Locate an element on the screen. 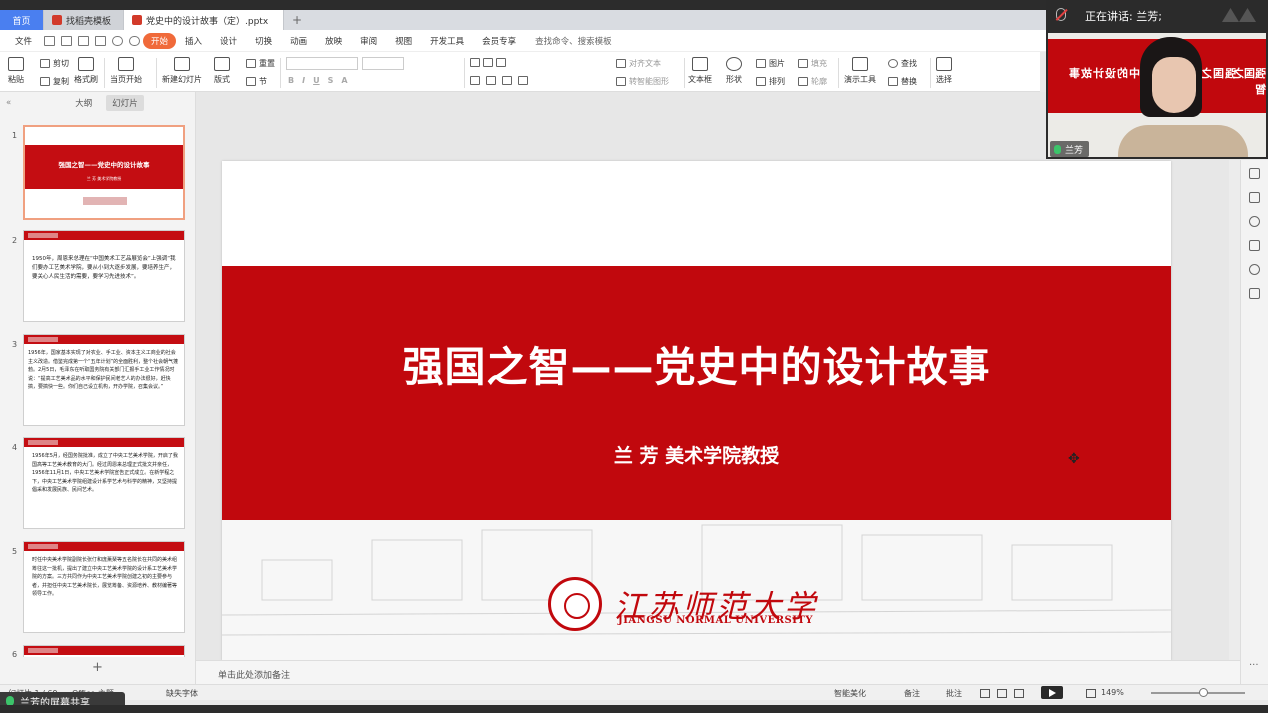 Image resolution: width=1268 pixels, height=713 pixels. more-icon: ··· is located at coordinates (1254, 665).